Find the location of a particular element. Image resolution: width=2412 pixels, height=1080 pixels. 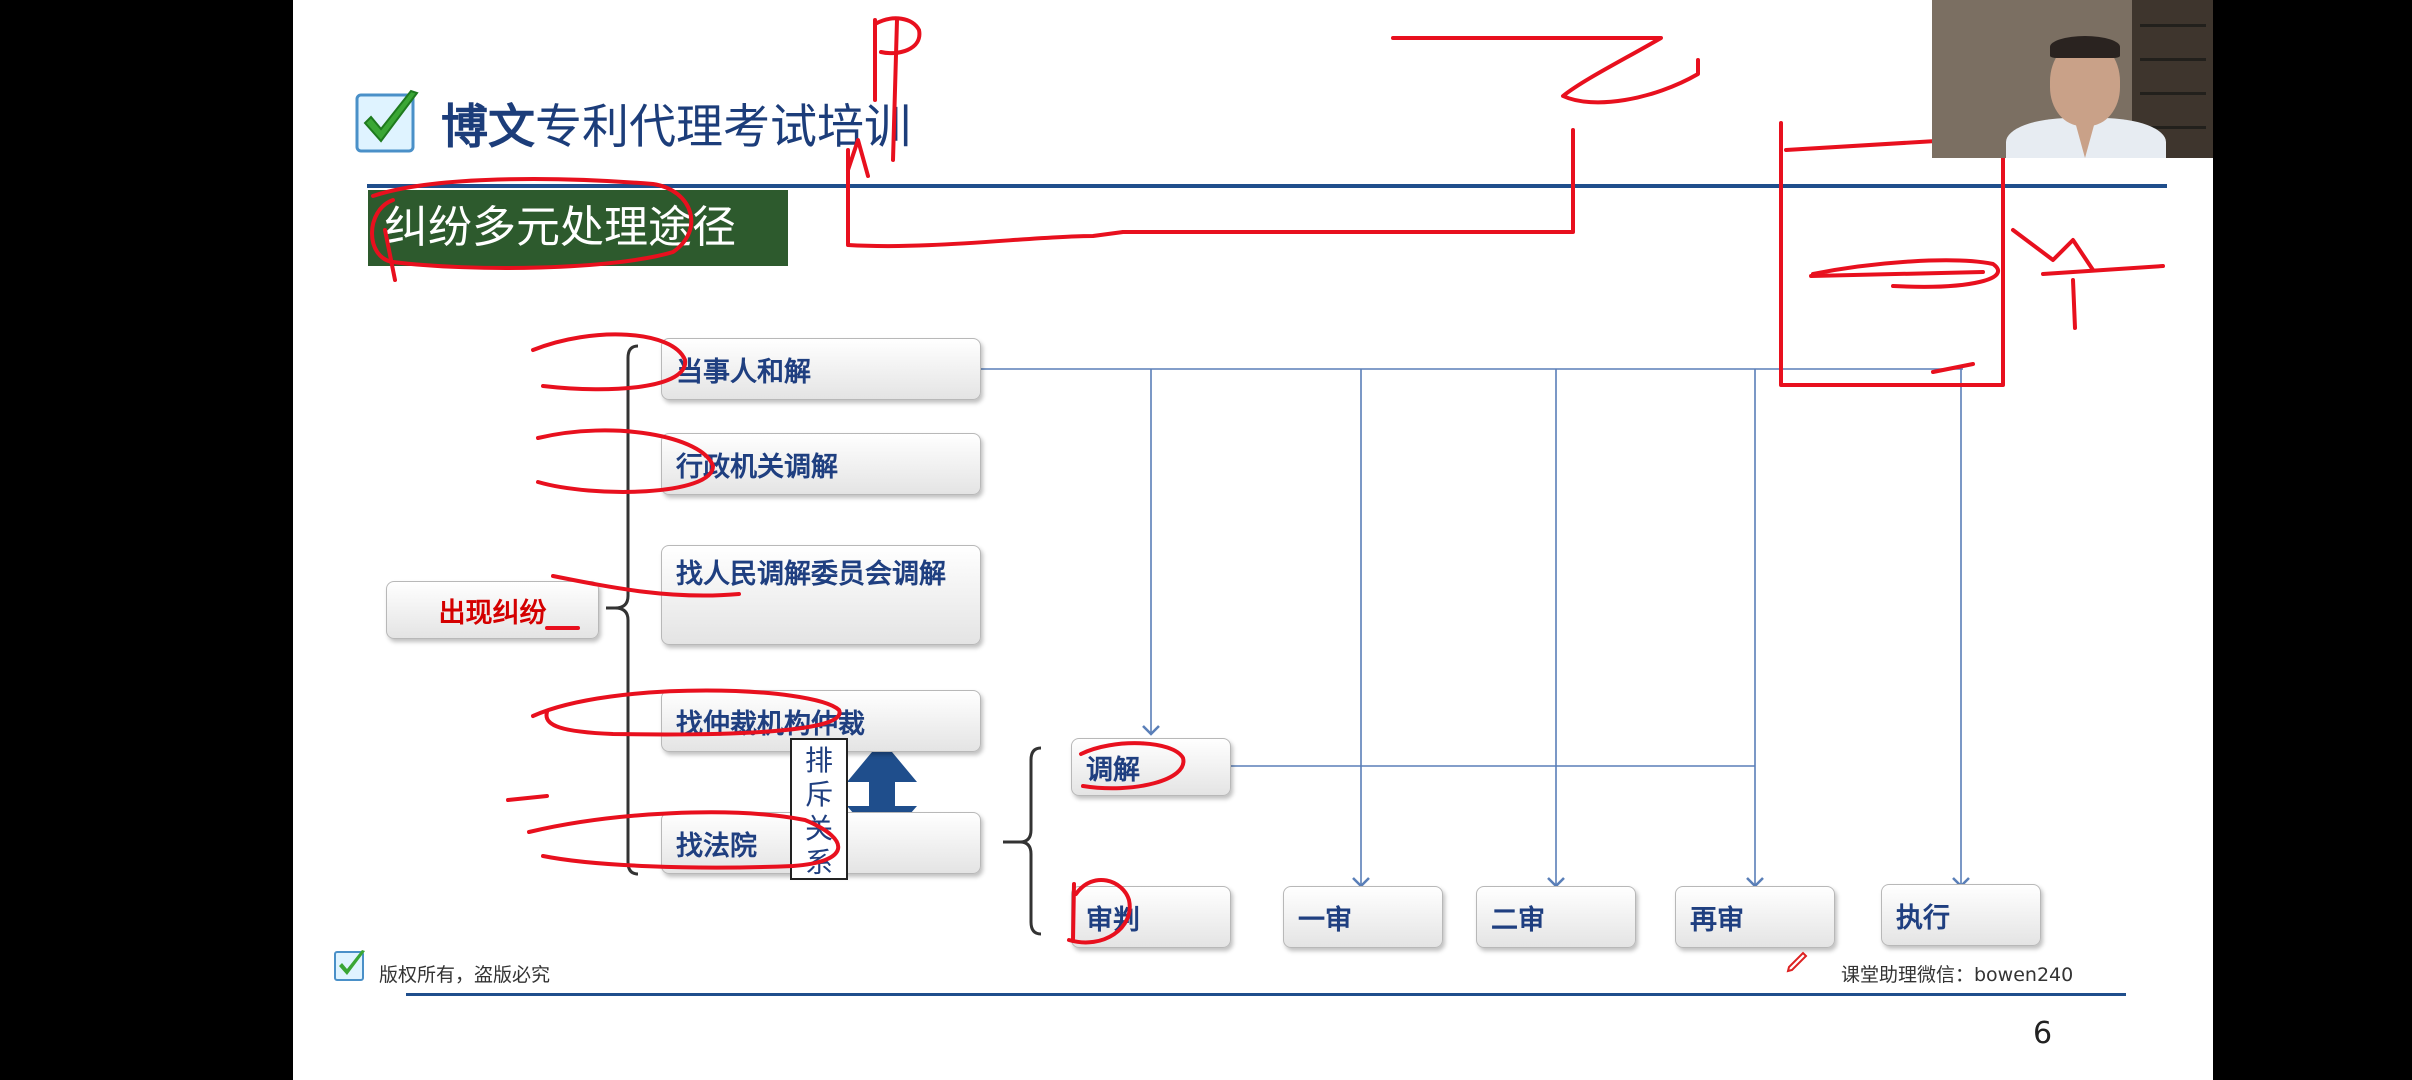

webcam-feed is located at coordinates (2072, 79).